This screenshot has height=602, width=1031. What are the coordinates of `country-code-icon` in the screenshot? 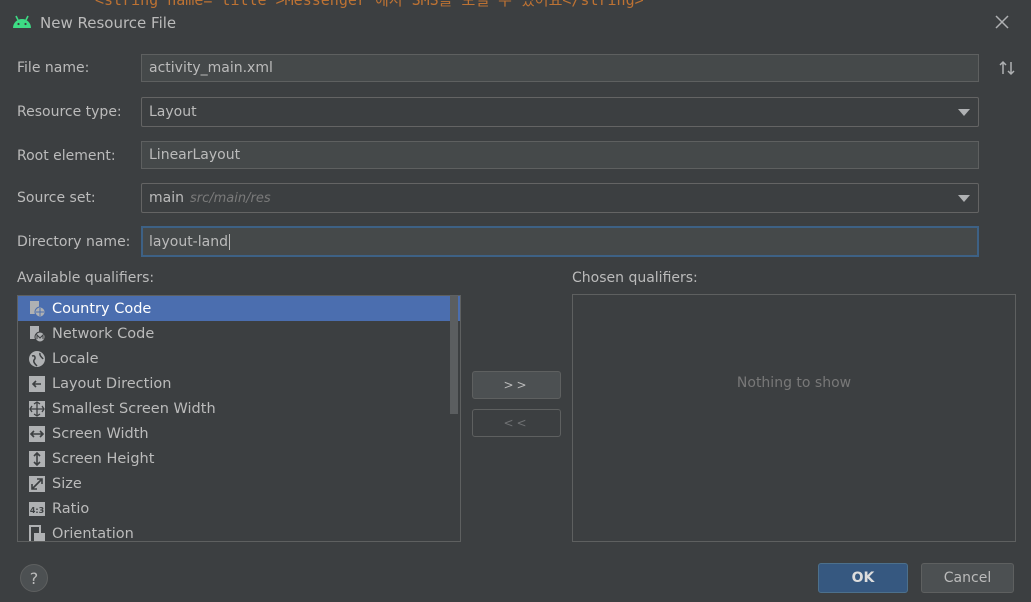 It's located at (38, 308).